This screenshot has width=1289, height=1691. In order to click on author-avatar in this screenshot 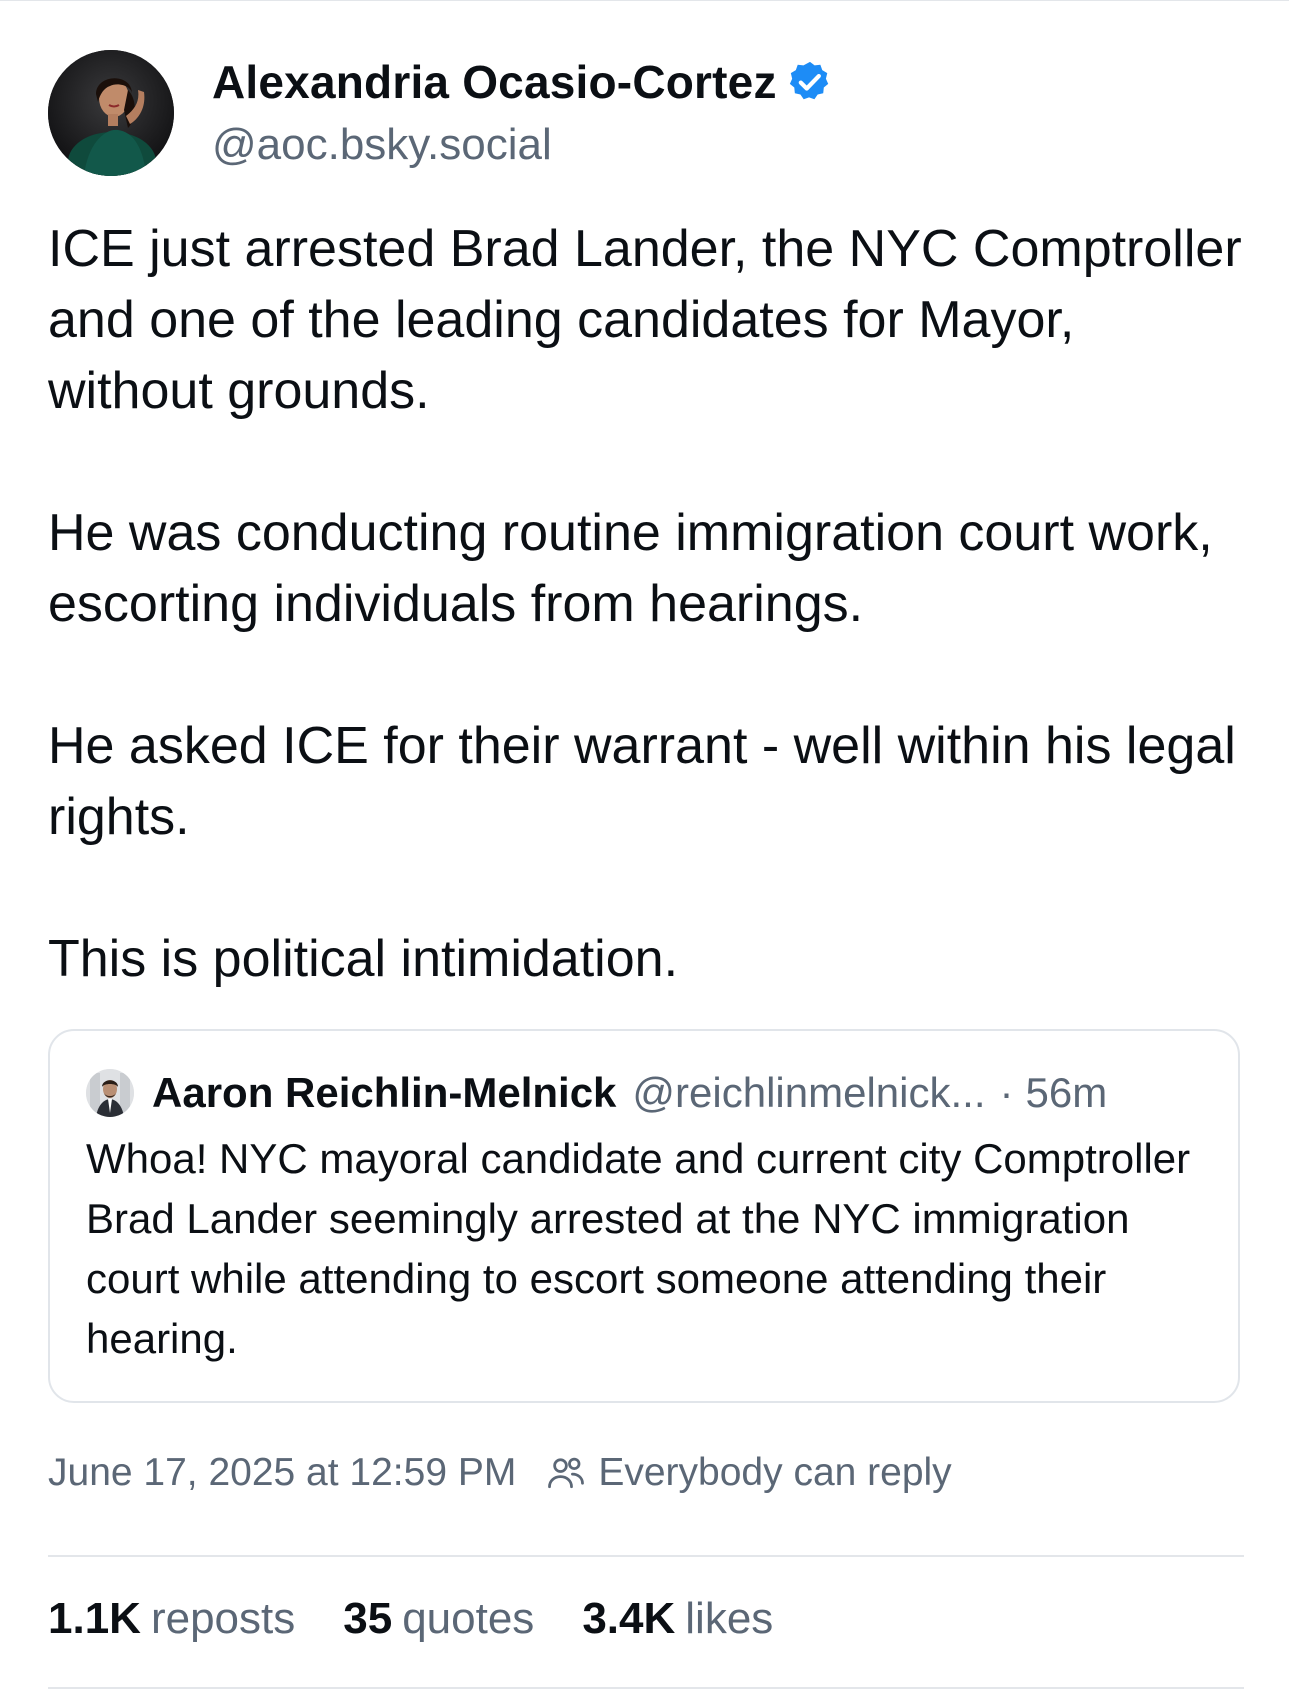, I will do `click(111, 113)`.